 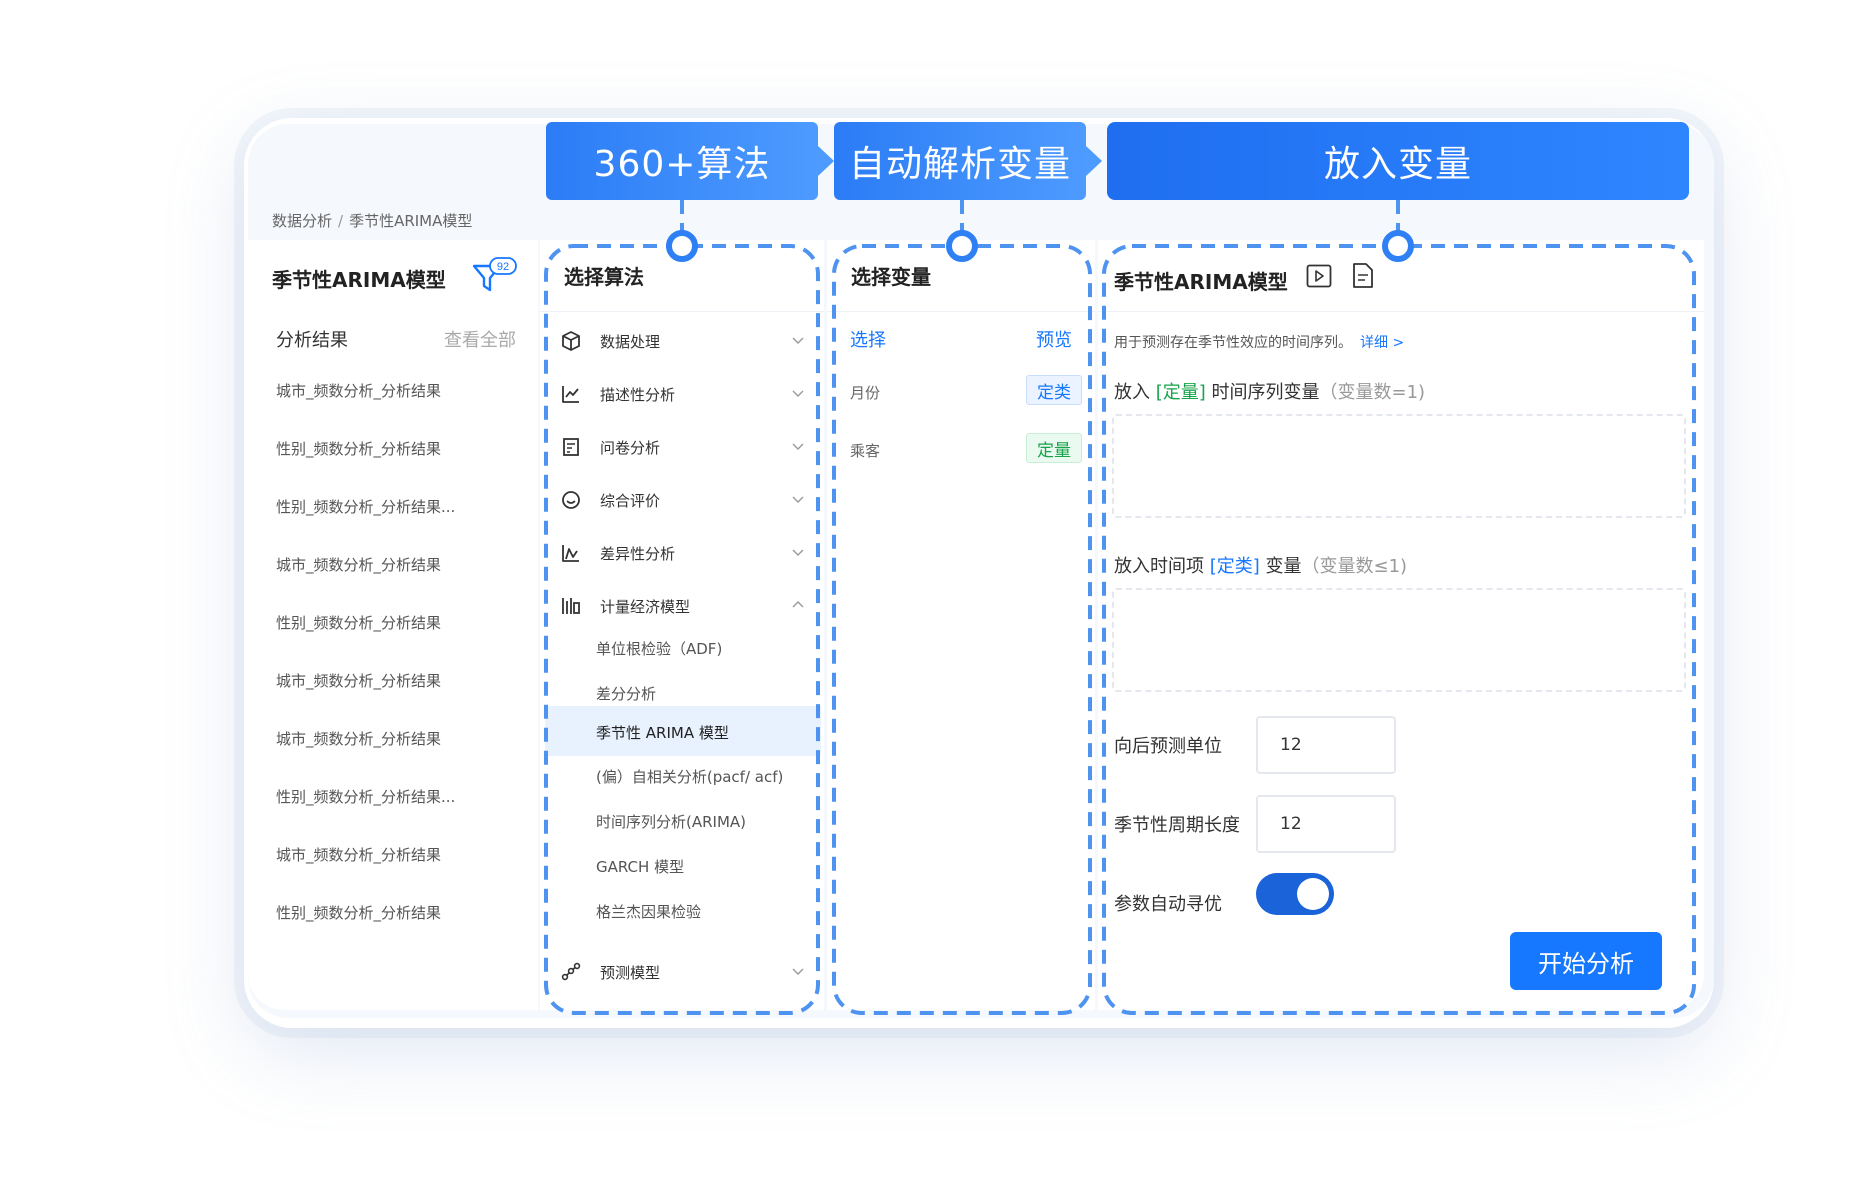 What do you see at coordinates (1363, 275) in the screenshot?
I see `document-icon` at bounding box center [1363, 275].